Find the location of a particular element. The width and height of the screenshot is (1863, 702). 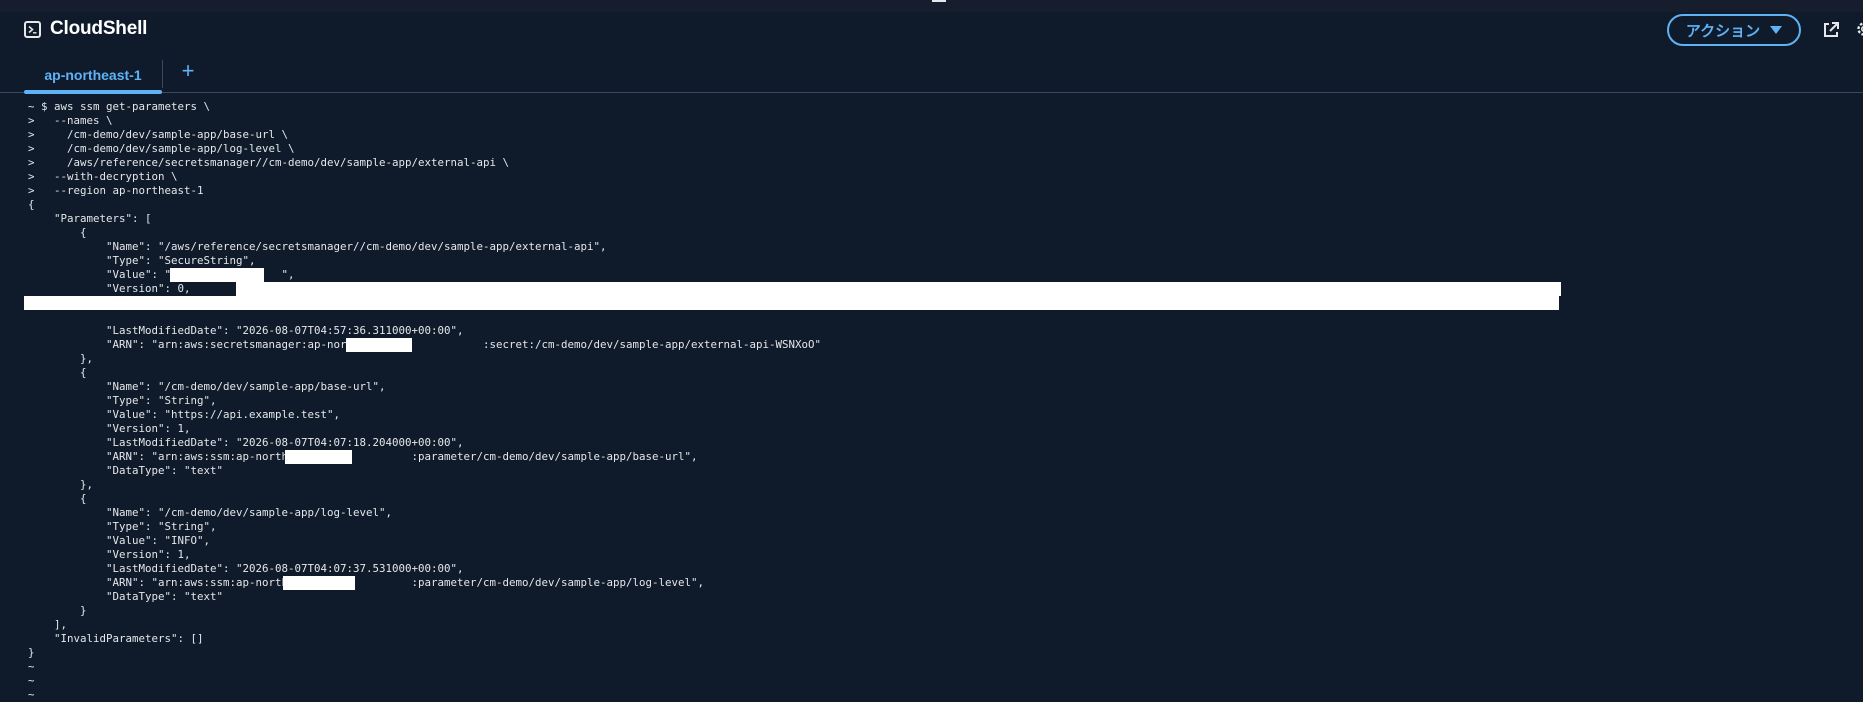

tab-bar: ap-northeast-1 + is located at coordinates (931, 75).